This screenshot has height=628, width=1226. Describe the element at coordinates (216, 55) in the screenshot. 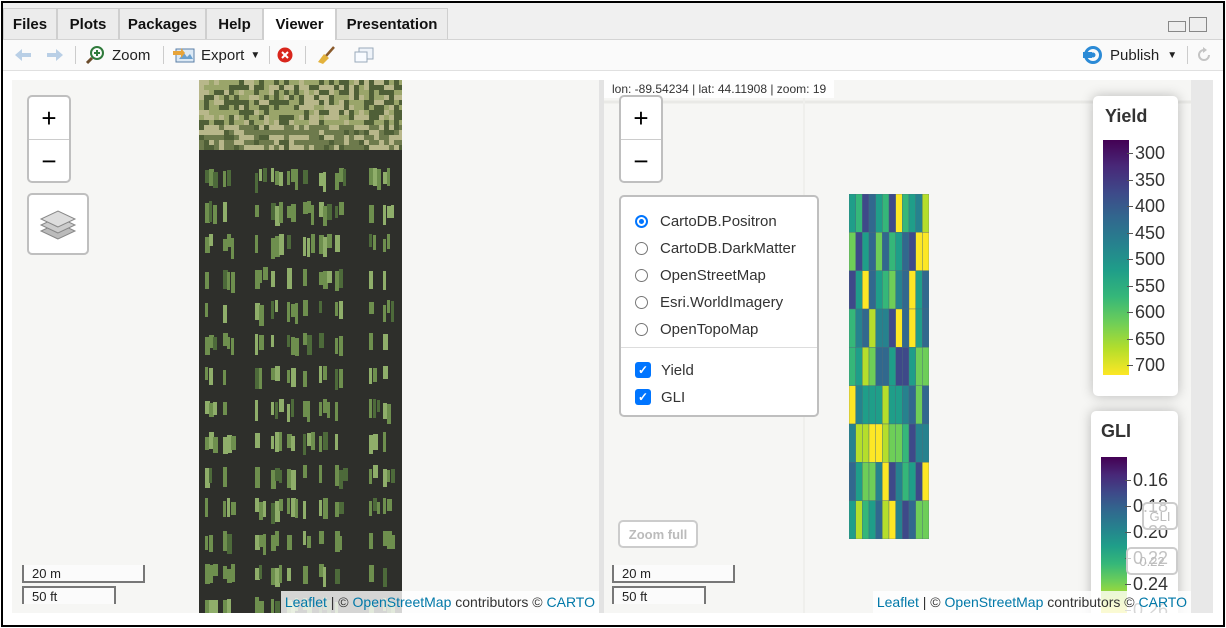

I see `export-button: Export ▼` at that location.